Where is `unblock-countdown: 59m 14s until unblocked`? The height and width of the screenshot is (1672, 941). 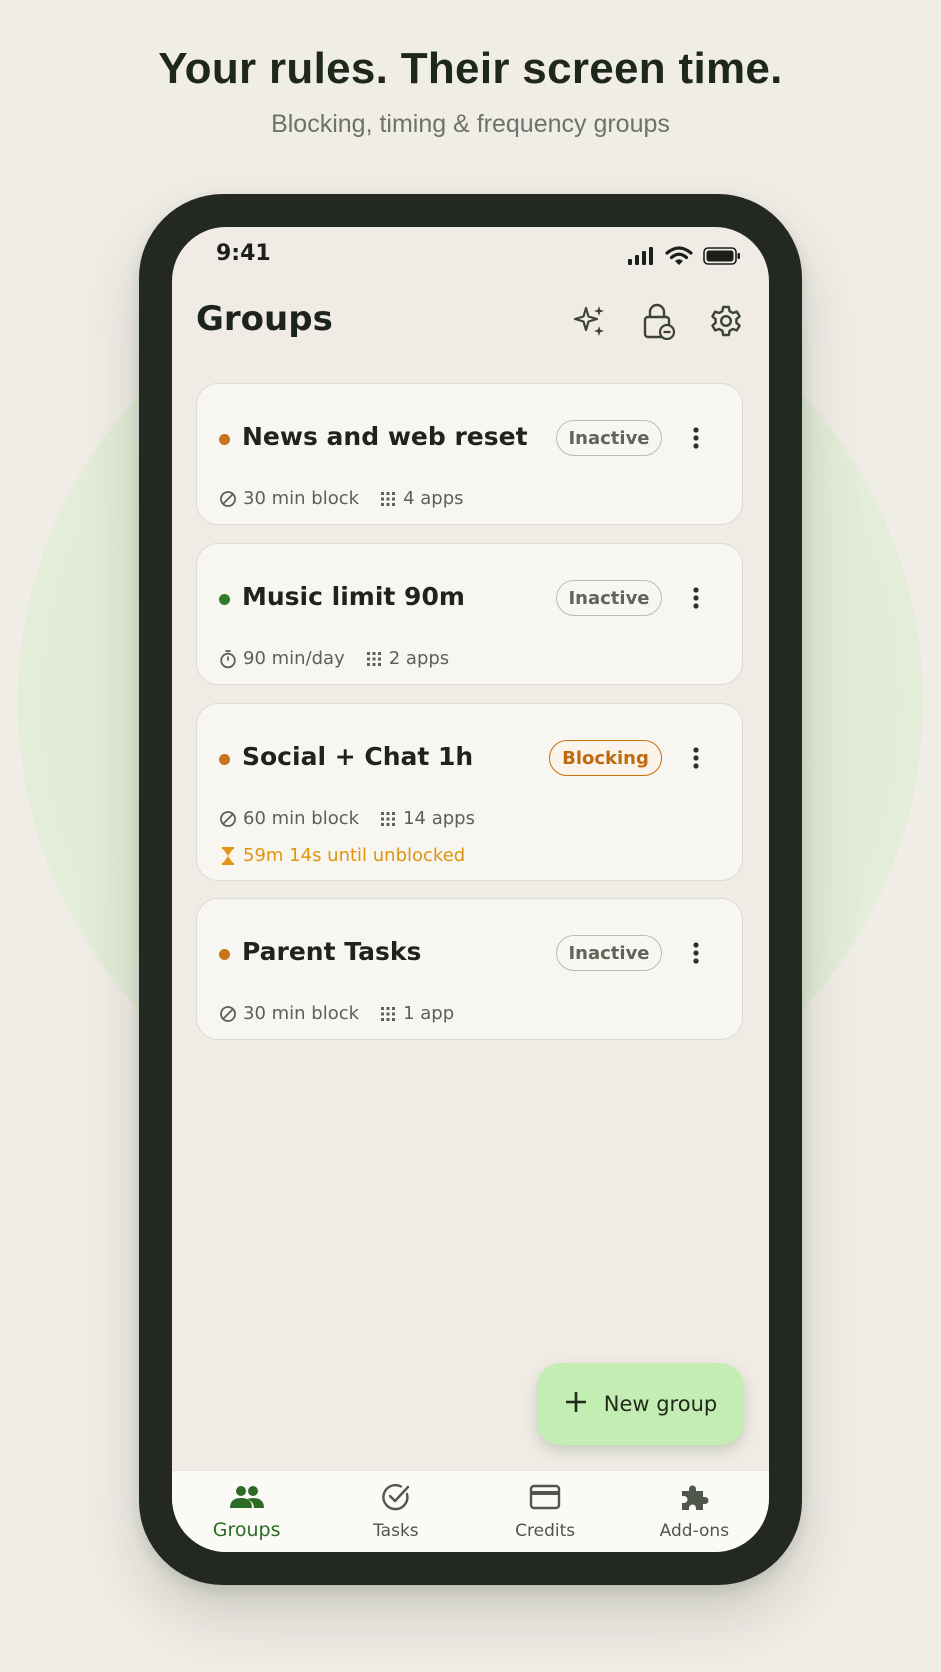
unblock-countdown: 59m 14s until unblocked is located at coordinates (342, 855).